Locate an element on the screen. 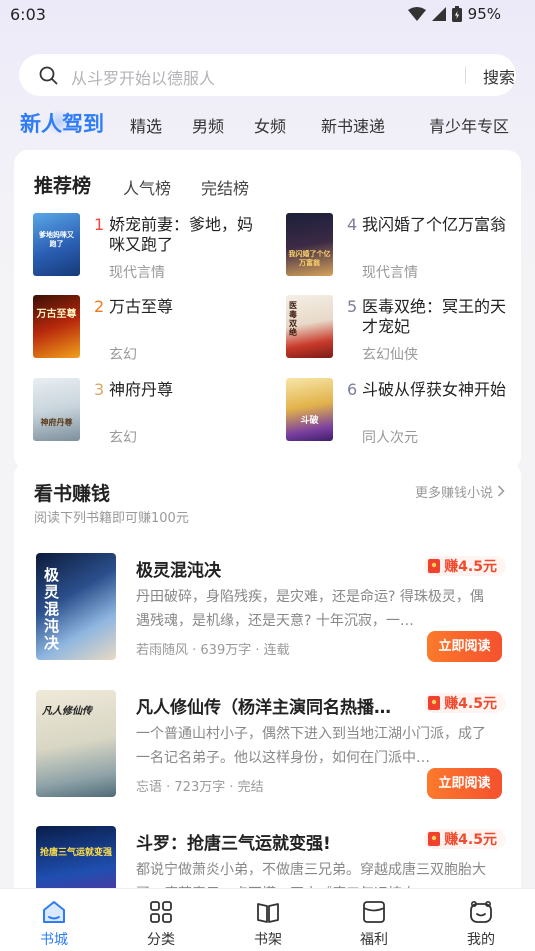 Image resolution: width=535 pixels, height=951 pixels. book-cover: 万古至尊 is located at coordinates (56, 326).